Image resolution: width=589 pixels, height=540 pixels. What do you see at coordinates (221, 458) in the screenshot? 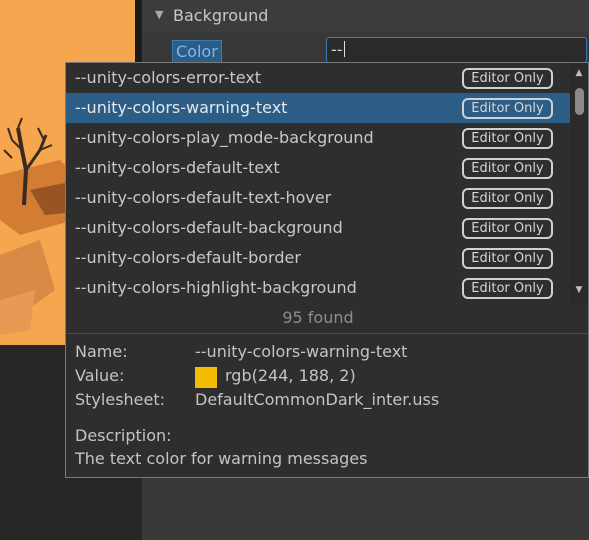
I see `description-text: The text color for warning messages` at bounding box center [221, 458].